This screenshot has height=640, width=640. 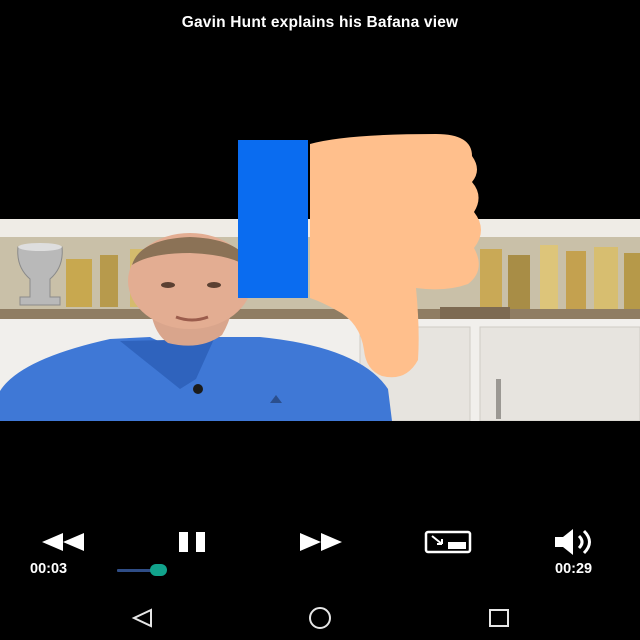 I want to click on nav-recents-button, so click(x=499, y=618).